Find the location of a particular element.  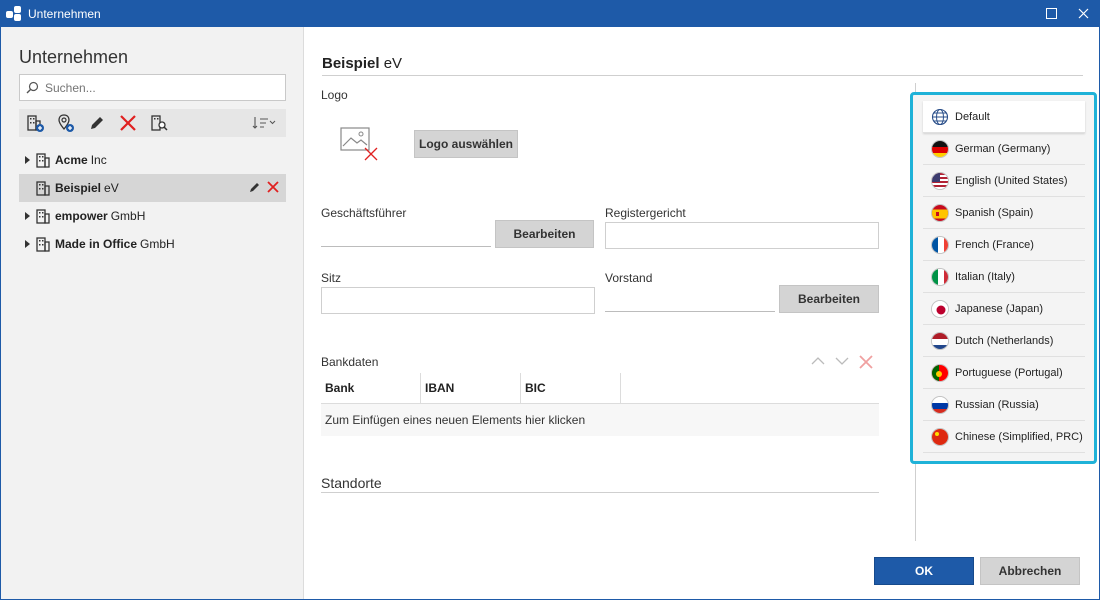

edit-board-button: Bearbeiten is located at coordinates (829, 299).